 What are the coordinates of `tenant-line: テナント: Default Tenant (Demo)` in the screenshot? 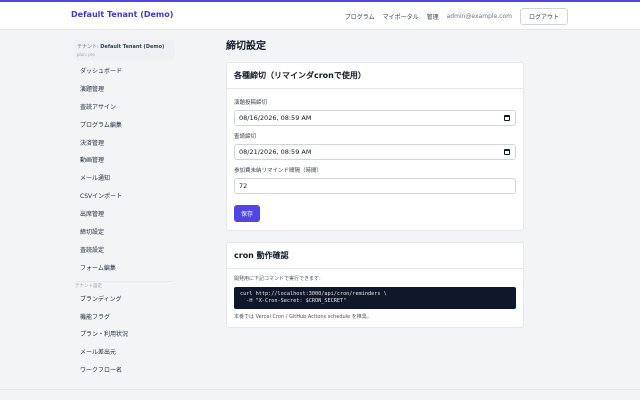 It's located at (124, 46).